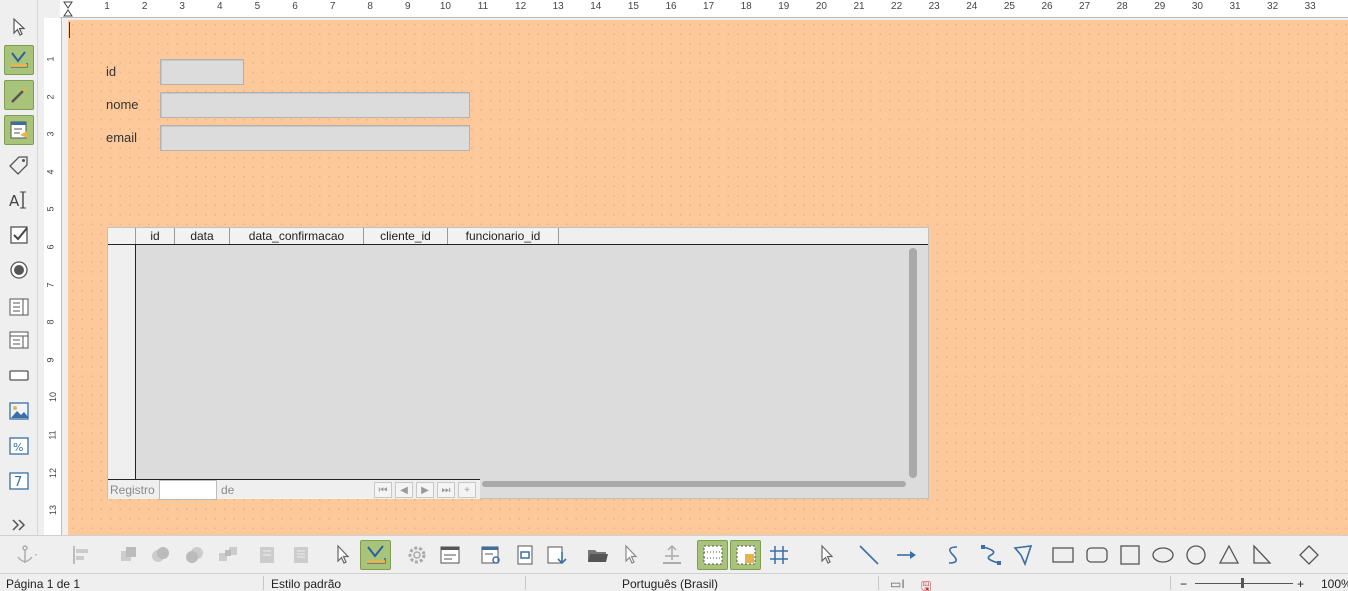 The width and height of the screenshot is (1348, 591). I want to click on email-field, so click(315, 138).